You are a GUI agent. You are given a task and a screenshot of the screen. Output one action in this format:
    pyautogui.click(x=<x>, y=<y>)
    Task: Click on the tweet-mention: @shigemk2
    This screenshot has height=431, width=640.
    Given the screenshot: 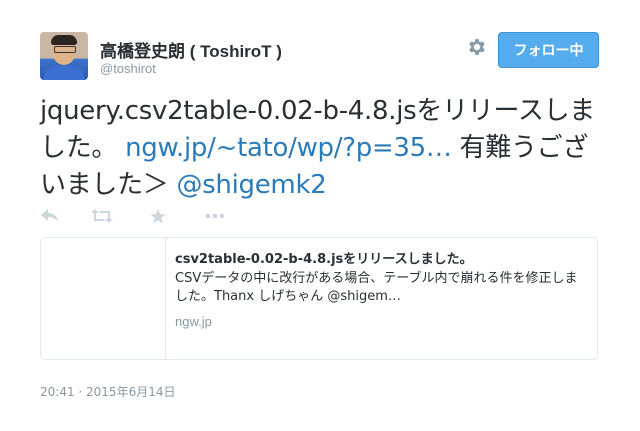 What is the action you would take?
    pyautogui.click(x=251, y=185)
    